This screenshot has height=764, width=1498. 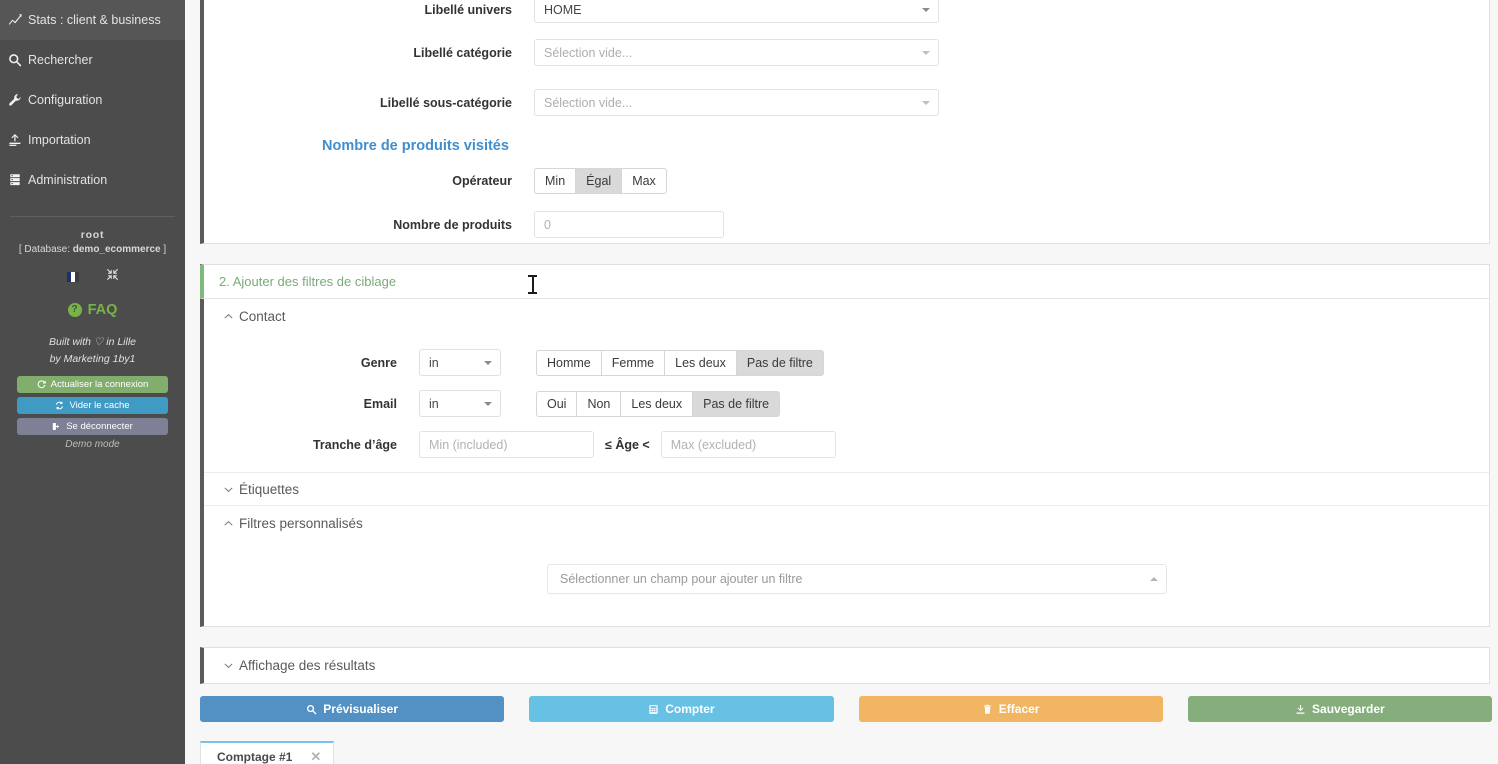 I want to click on tab-comptage-1-label: Comptage #1, so click(x=255, y=757).